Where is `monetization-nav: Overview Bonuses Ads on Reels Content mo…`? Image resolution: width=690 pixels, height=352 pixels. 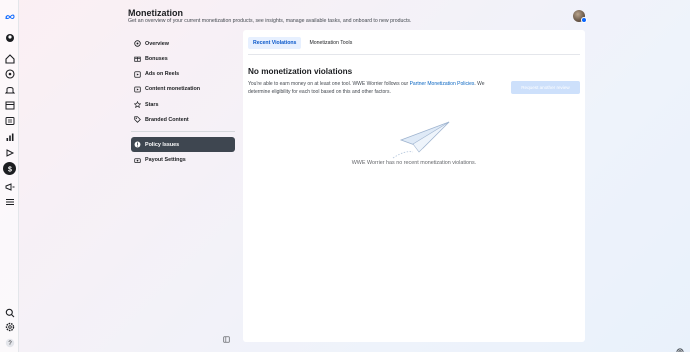
monetization-nav: Overview Bonuses Ads on Reels Content mo… is located at coordinates (183, 102).